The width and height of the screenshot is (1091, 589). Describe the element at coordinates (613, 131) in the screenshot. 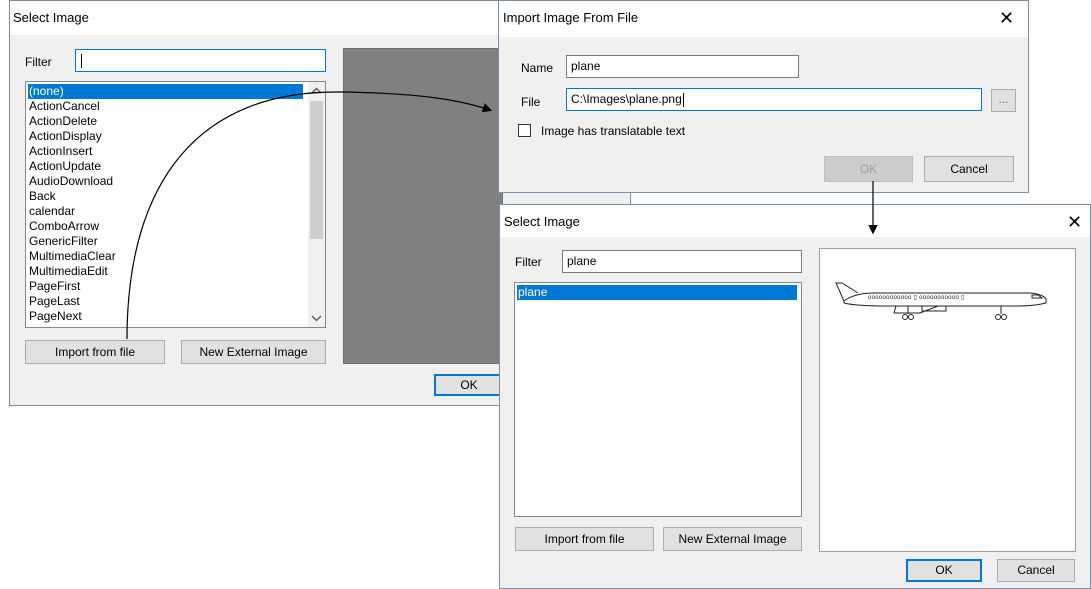

I see `dialog2-translatable-label: Image has translatable text` at that location.